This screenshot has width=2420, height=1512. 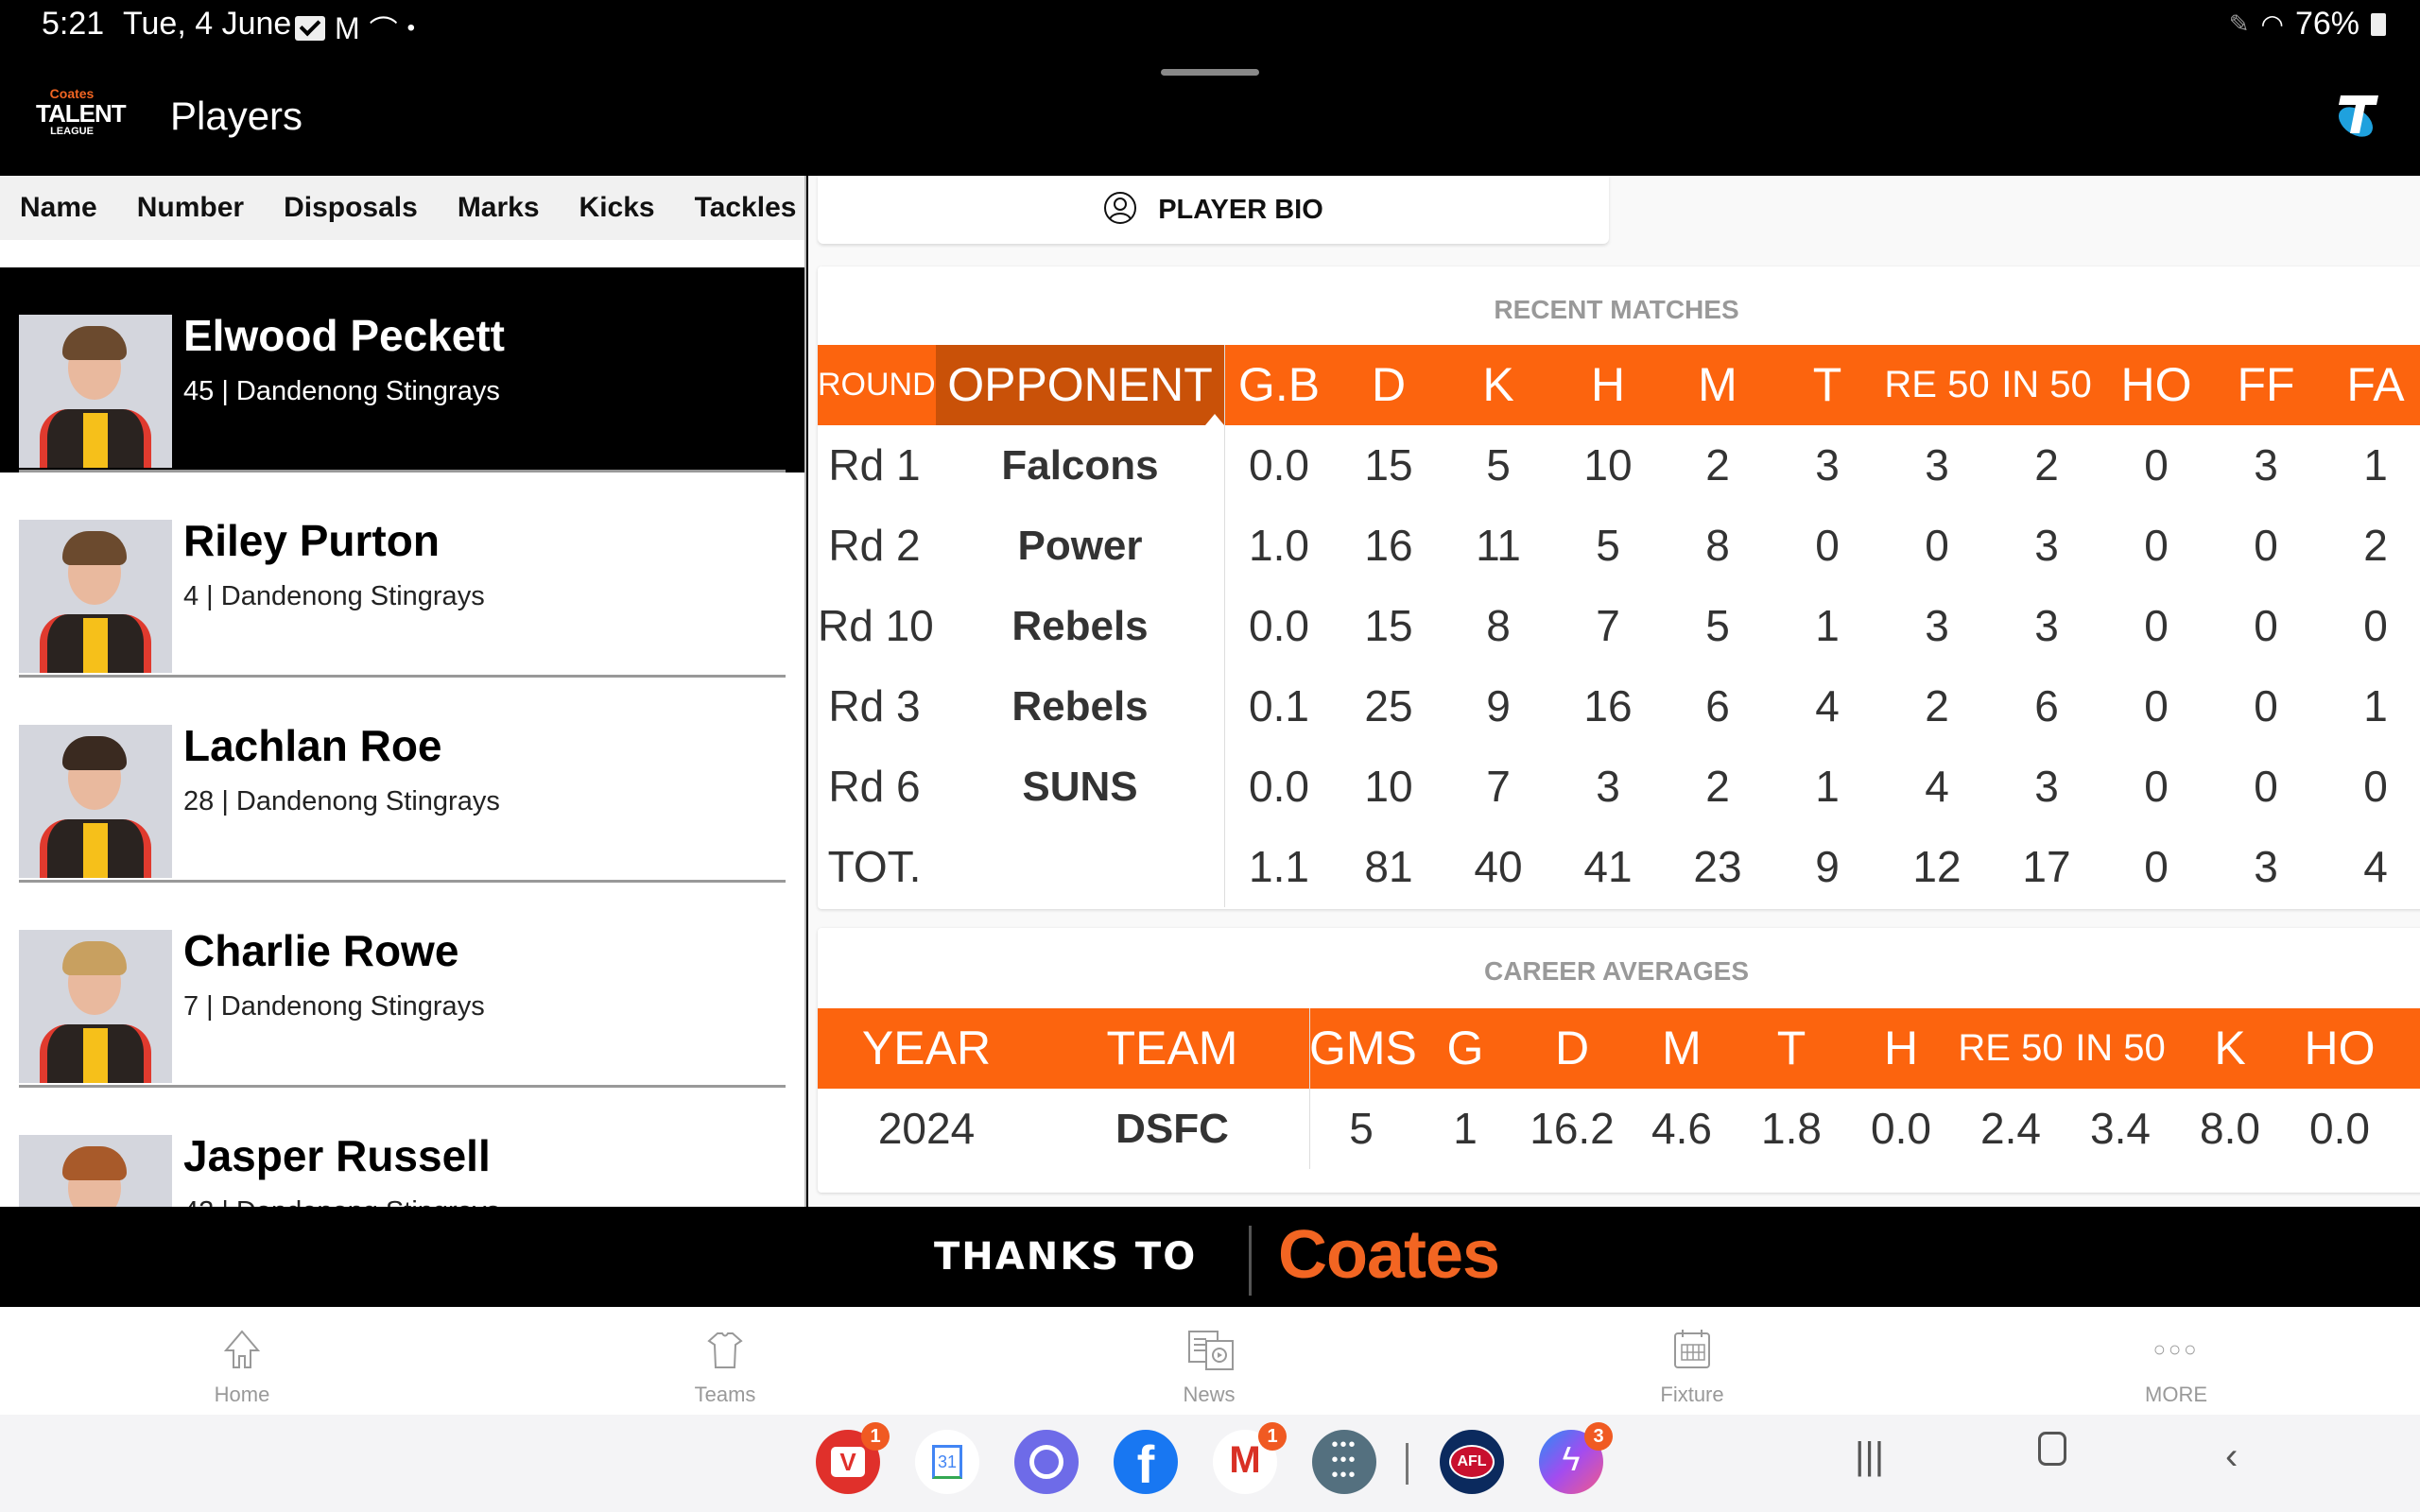 I want to click on sort-by-kicks: Kicks, so click(x=617, y=208).